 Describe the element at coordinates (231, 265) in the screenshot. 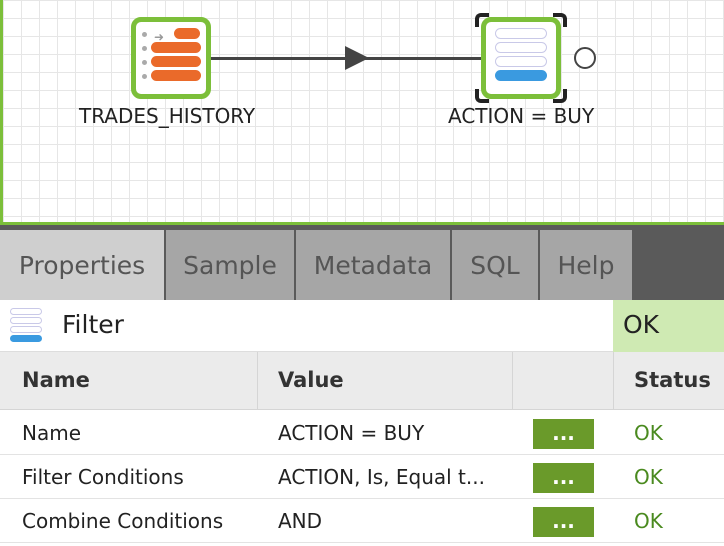

I see `tab-sample: Sample` at that location.